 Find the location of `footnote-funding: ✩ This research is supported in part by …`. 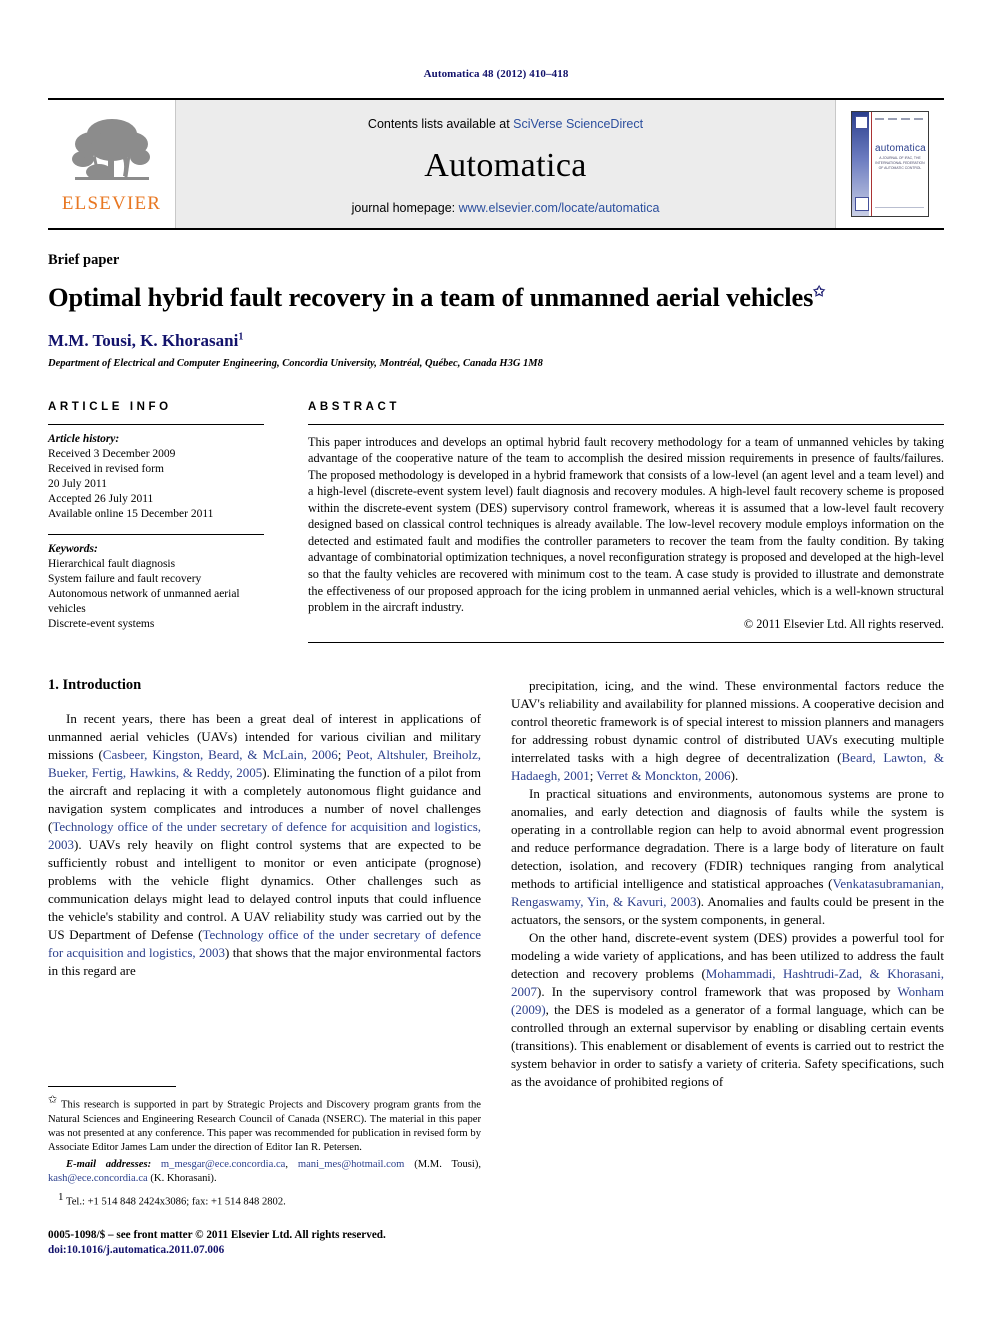

footnote-funding: ✩ This research is supported in part by … is located at coordinates (264, 1124).